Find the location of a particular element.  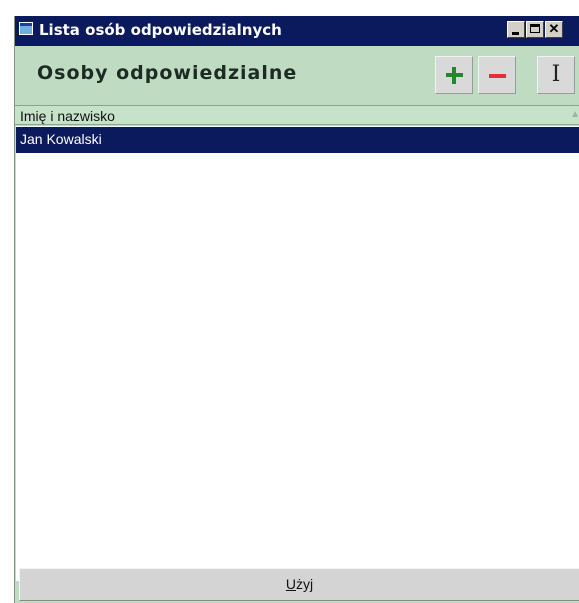

maximize-icon is located at coordinates (535, 28).